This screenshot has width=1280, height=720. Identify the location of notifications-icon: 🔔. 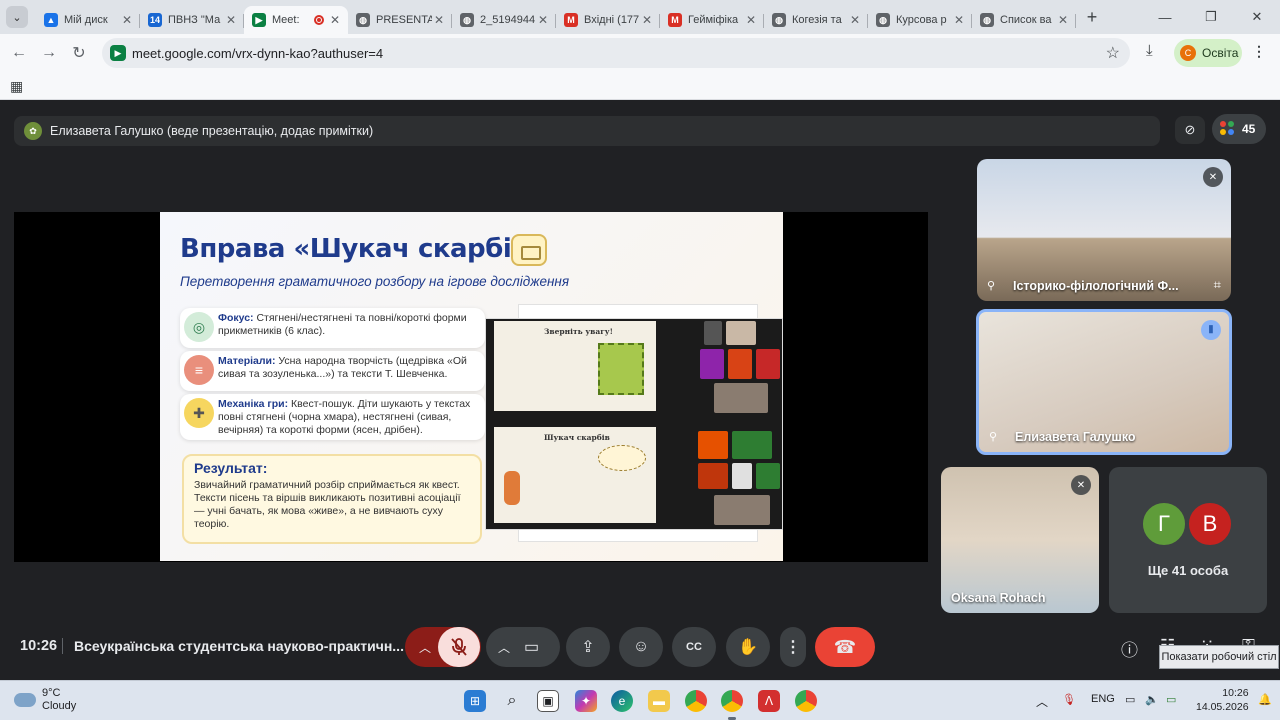
(1265, 699).